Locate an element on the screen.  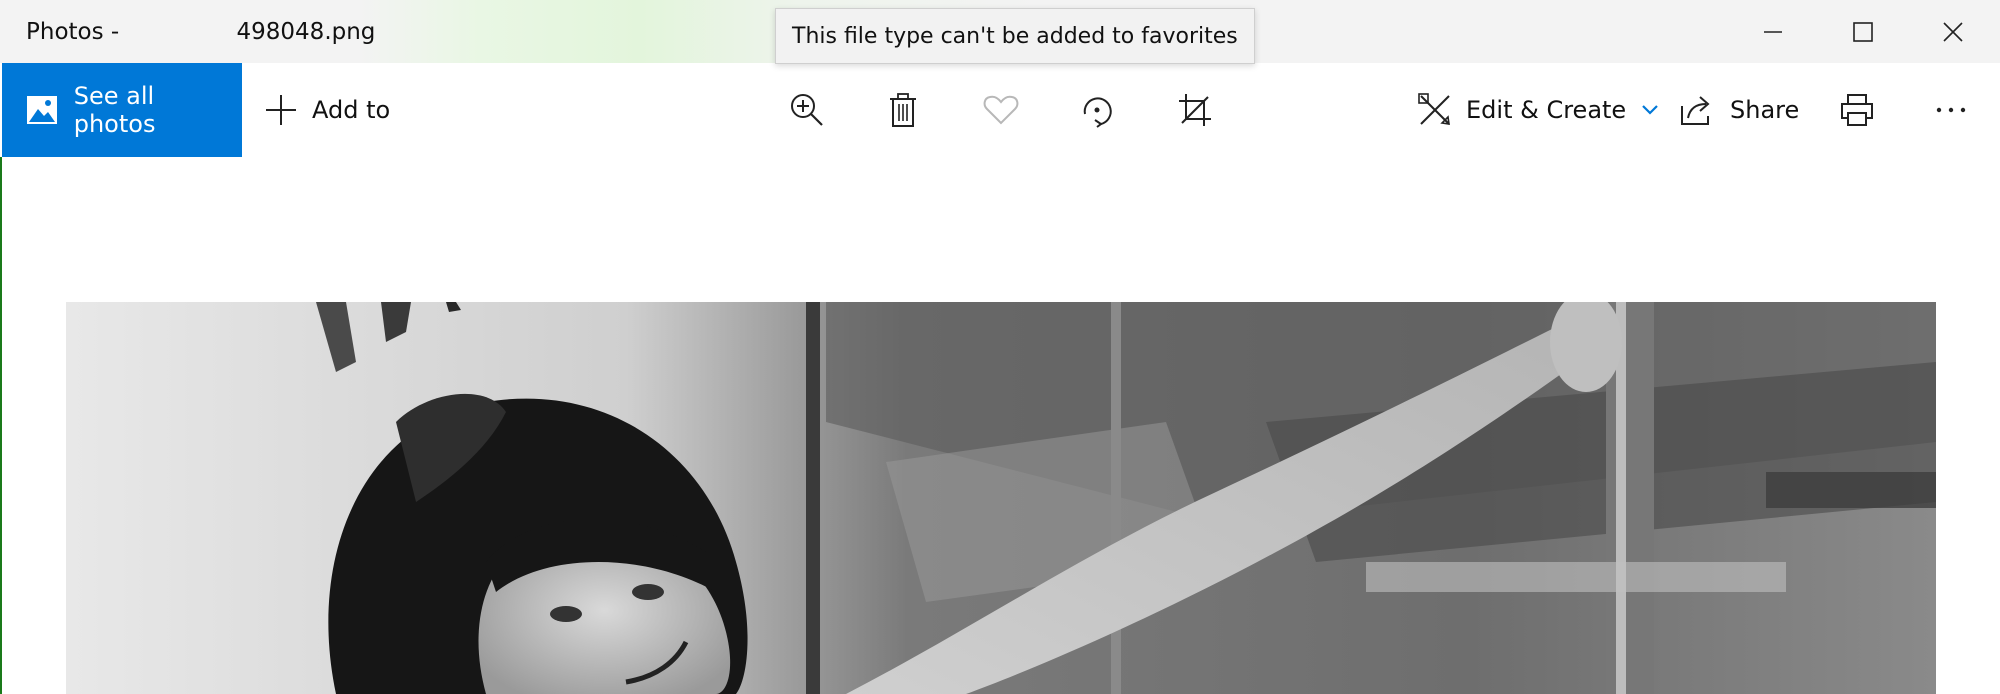
print-icon is located at coordinates (1857, 110).